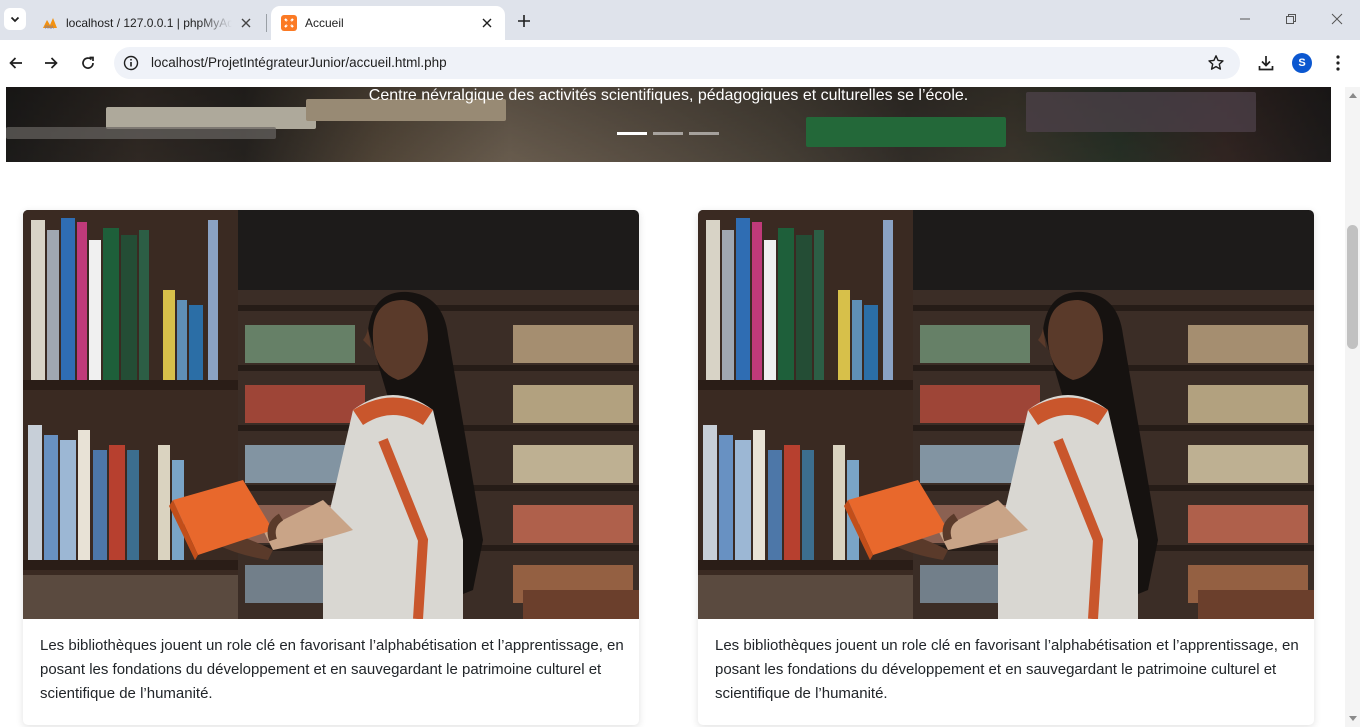  I want to click on scroll-down-arrow, so click(1353, 718).